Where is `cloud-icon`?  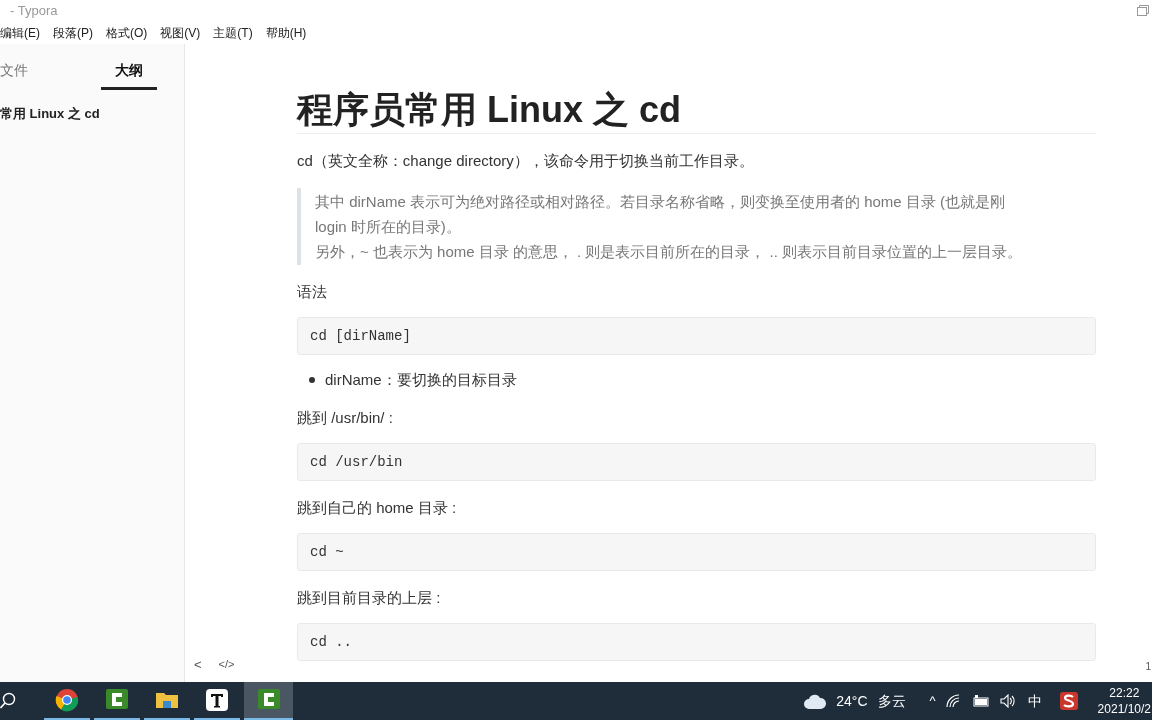
cloud-icon is located at coordinates (815, 701).